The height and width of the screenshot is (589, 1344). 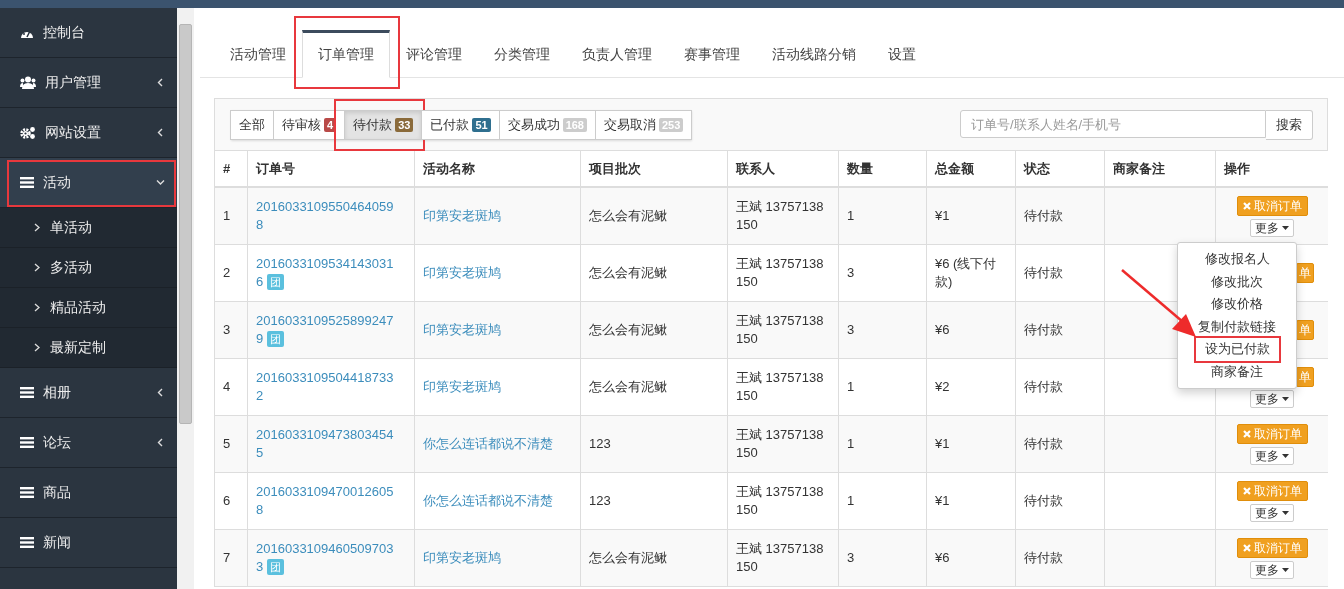 I want to click on submenu-item: 精品活动, so click(x=88, y=308).